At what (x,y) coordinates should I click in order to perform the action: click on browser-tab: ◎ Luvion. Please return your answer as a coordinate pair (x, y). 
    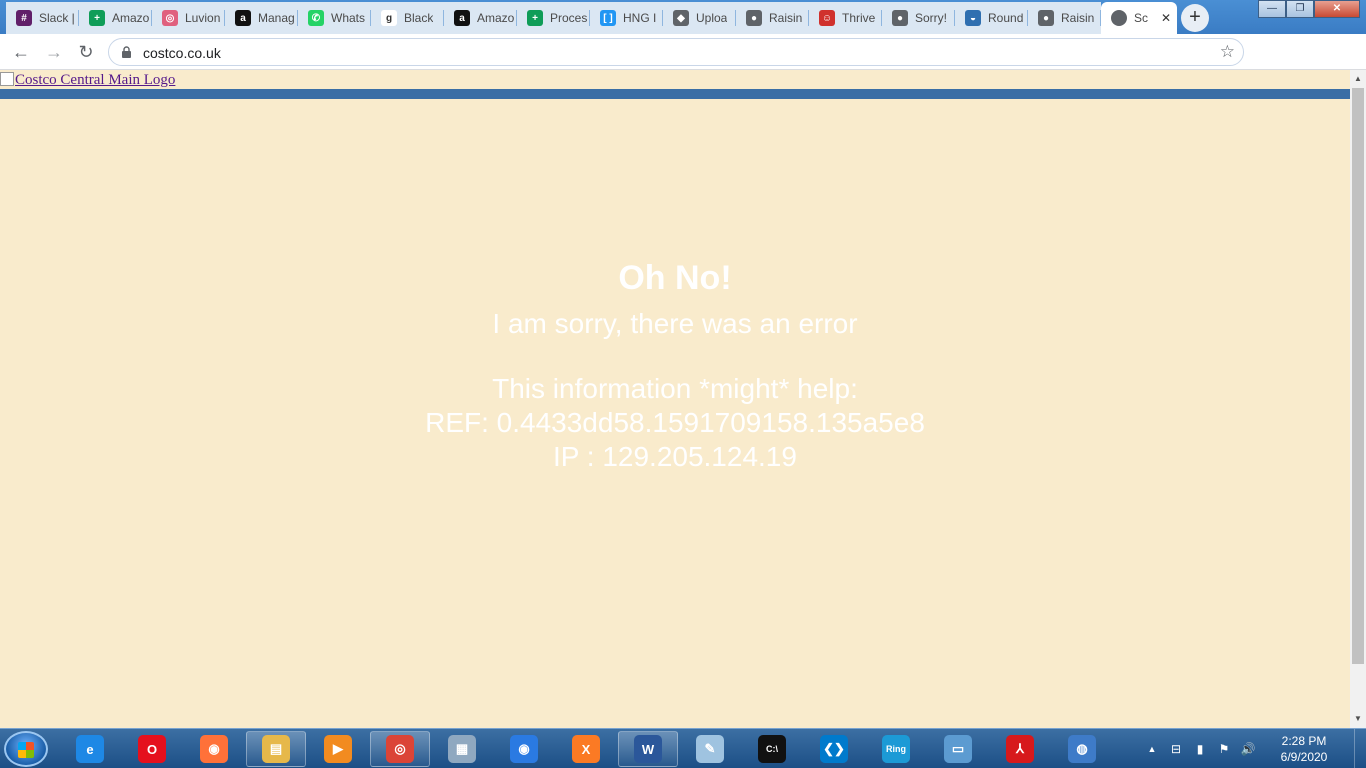
    Looking at the image, I should click on (188, 18).